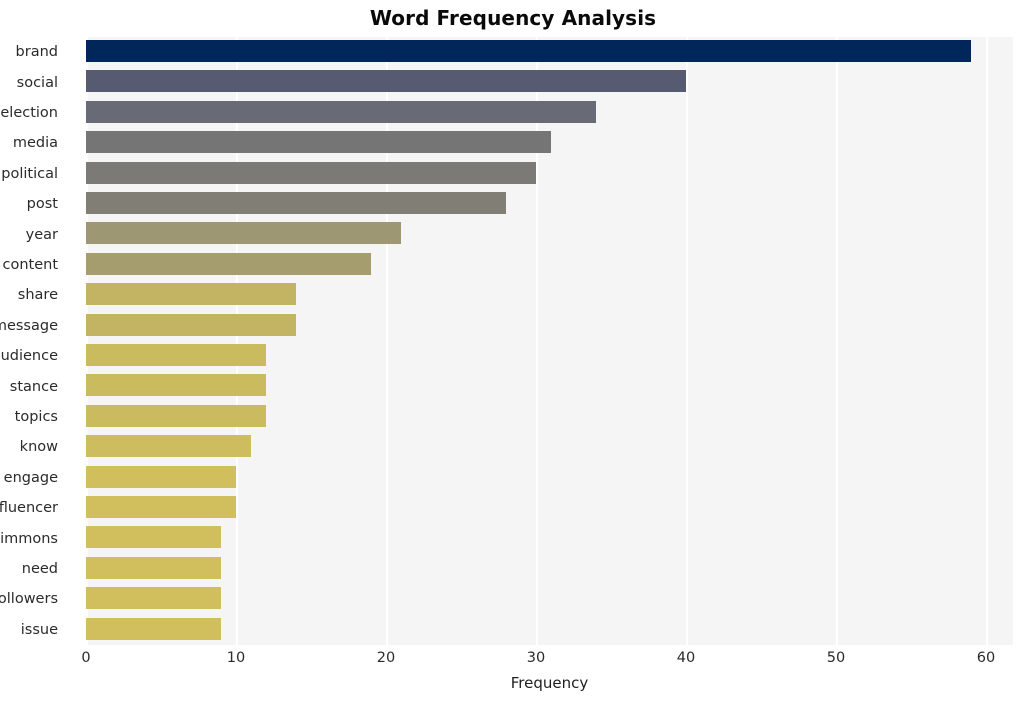  What do you see at coordinates (29, 325) in the screenshot?
I see `y-tick-label-message: message` at bounding box center [29, 325].